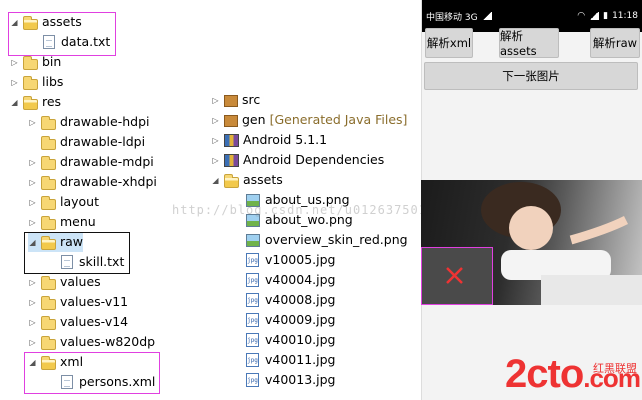 This screenshot has width=642, height=400. Describe the element at coordinates (452, 17) in the screenshot. I see `carrier-label: 中国移动 3G` at that location.